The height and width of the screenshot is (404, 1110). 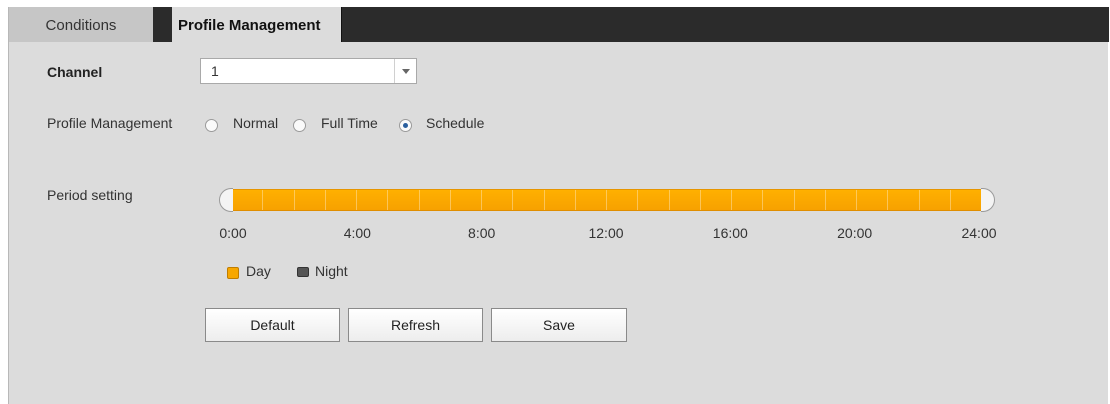 What do you see at coordinates (988, 200) in the screenshot?
I see `period-end-handle` at bounding box center [988, 200].